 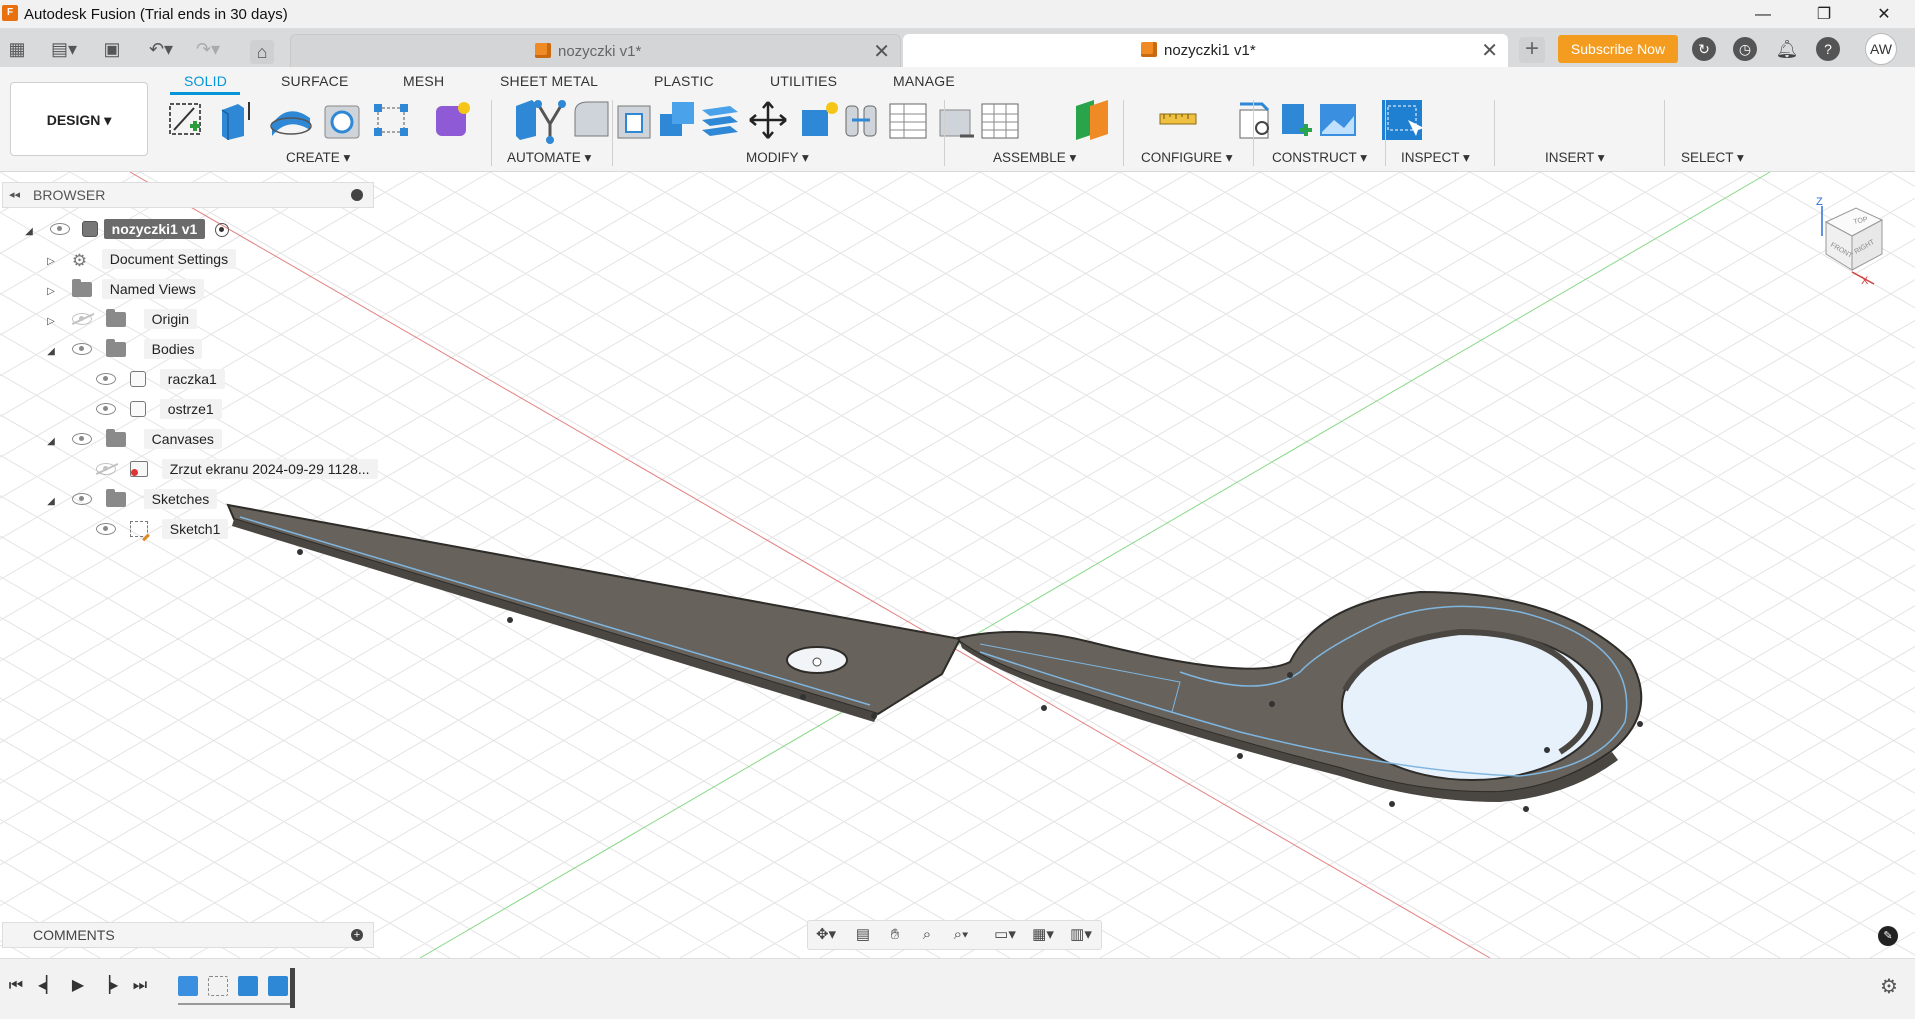 I want to click on new-component-icon, so click(x=820, y=119).